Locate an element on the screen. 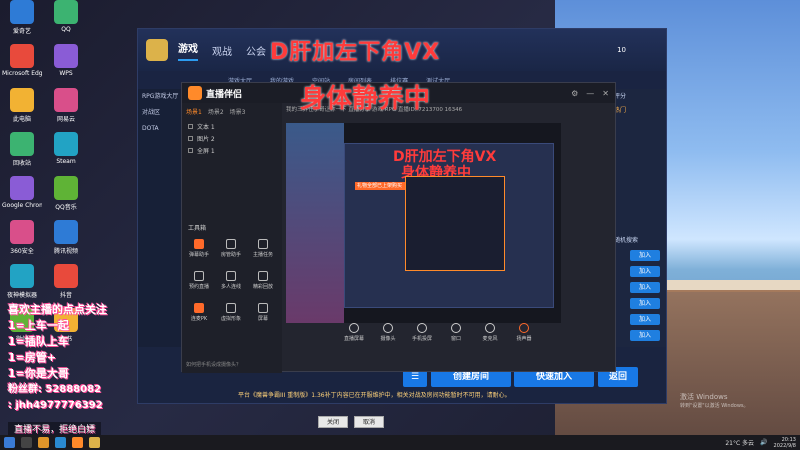  stream-overlay-text-2: 身体静养中 is located at coordinates (365, 99).